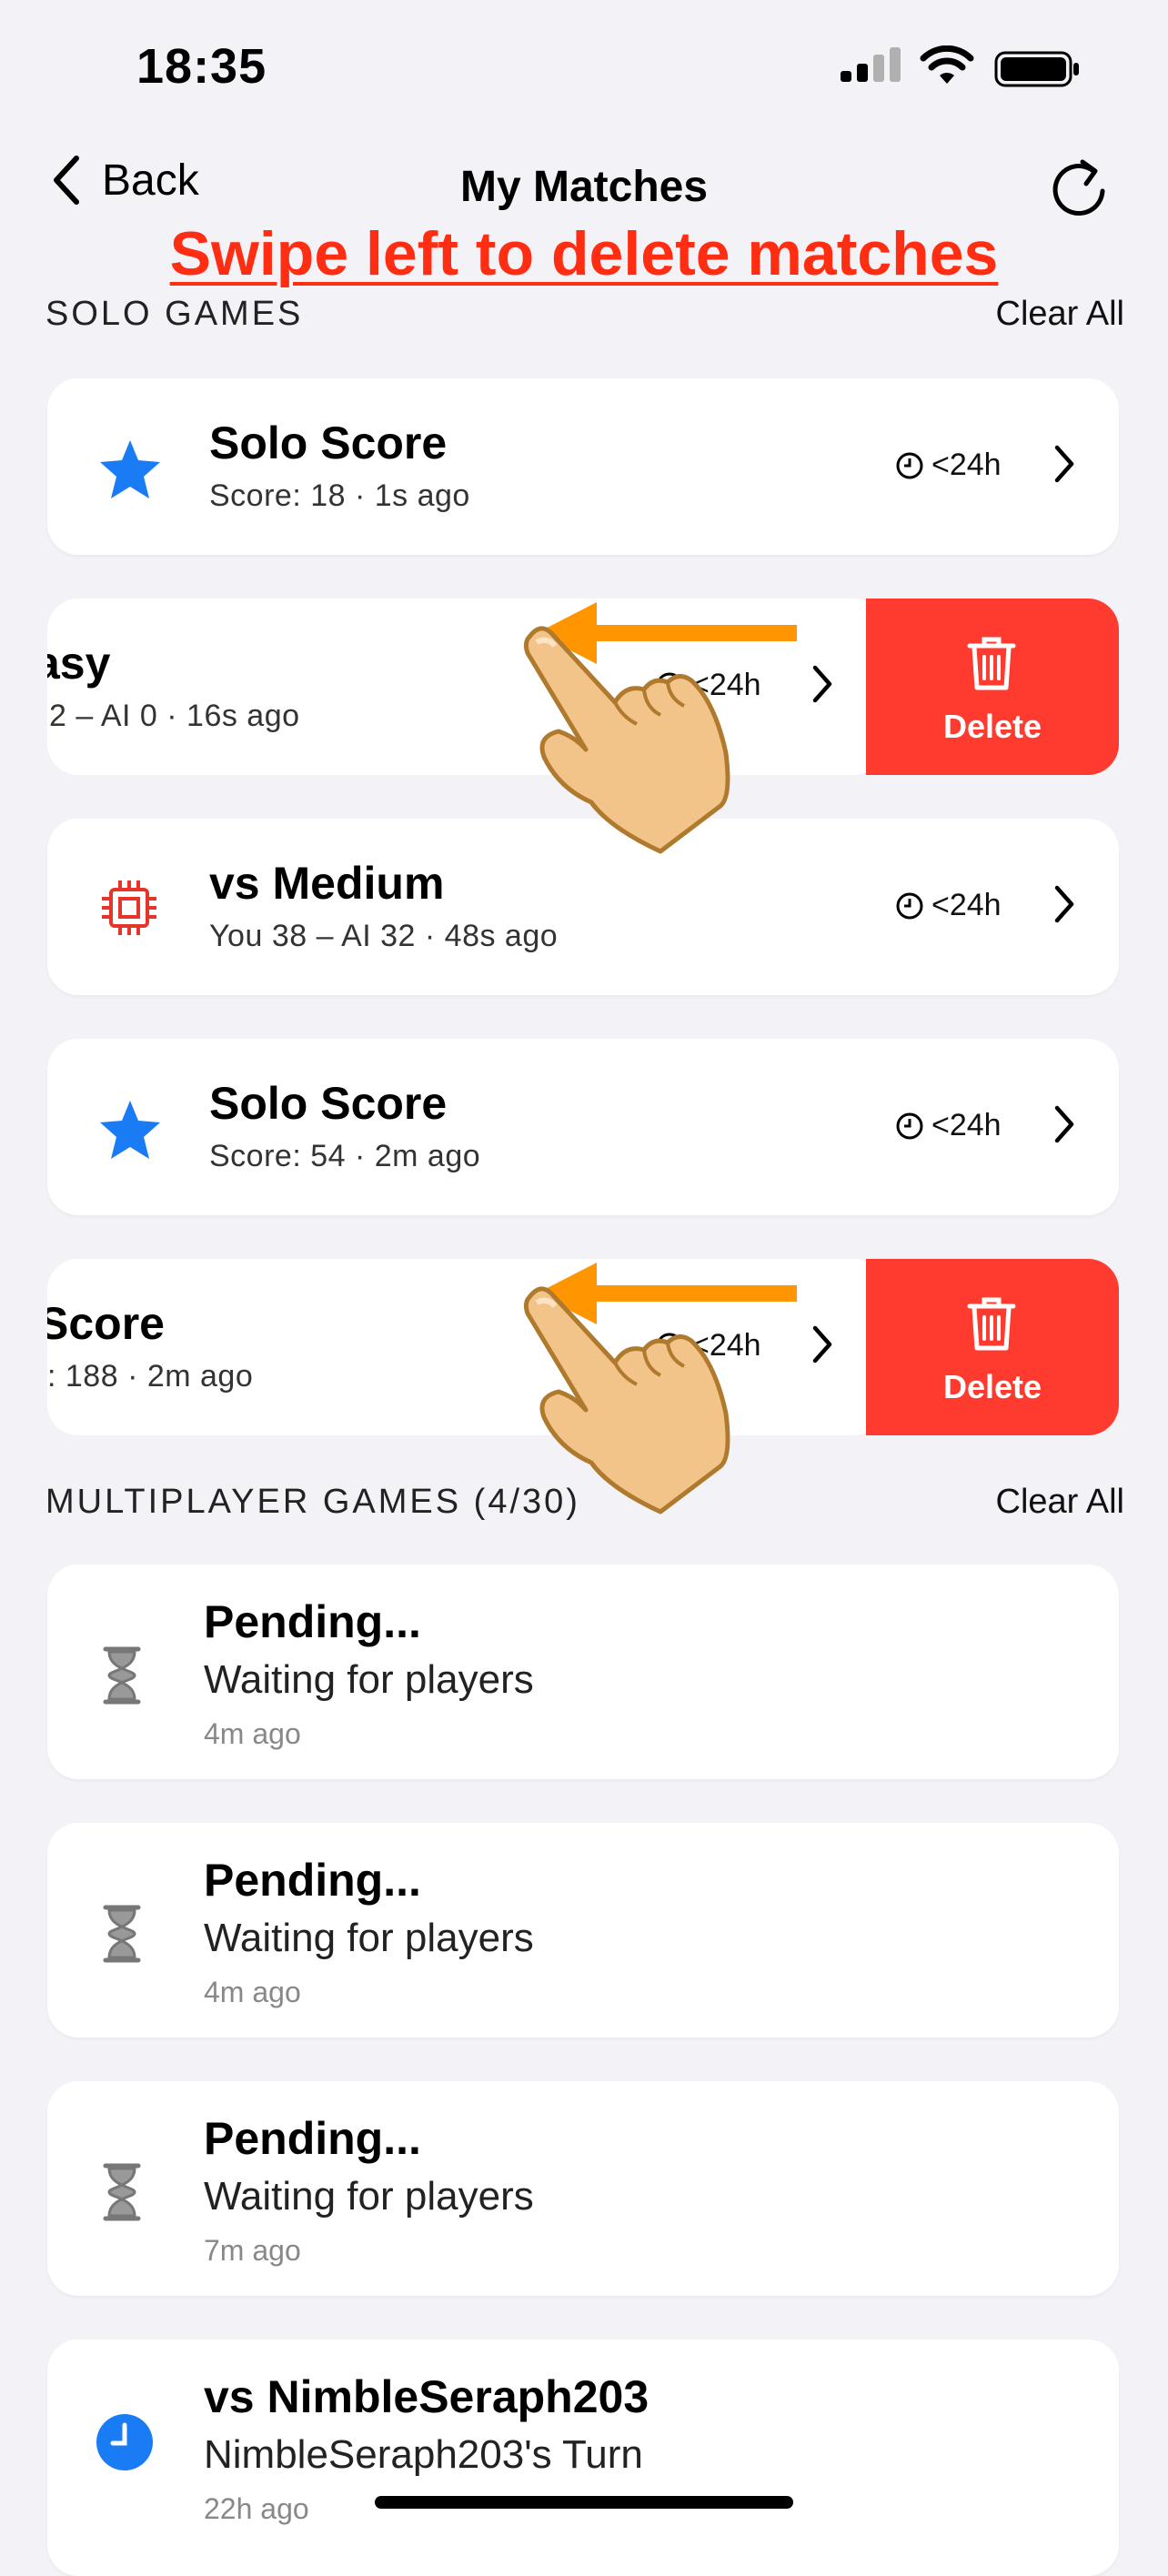 Image resolution: width=1168 pixels, height=2576 pixels. Describe the element at coordinates (124, 2442) in the screenshot. I see `clock-icon` at that location.